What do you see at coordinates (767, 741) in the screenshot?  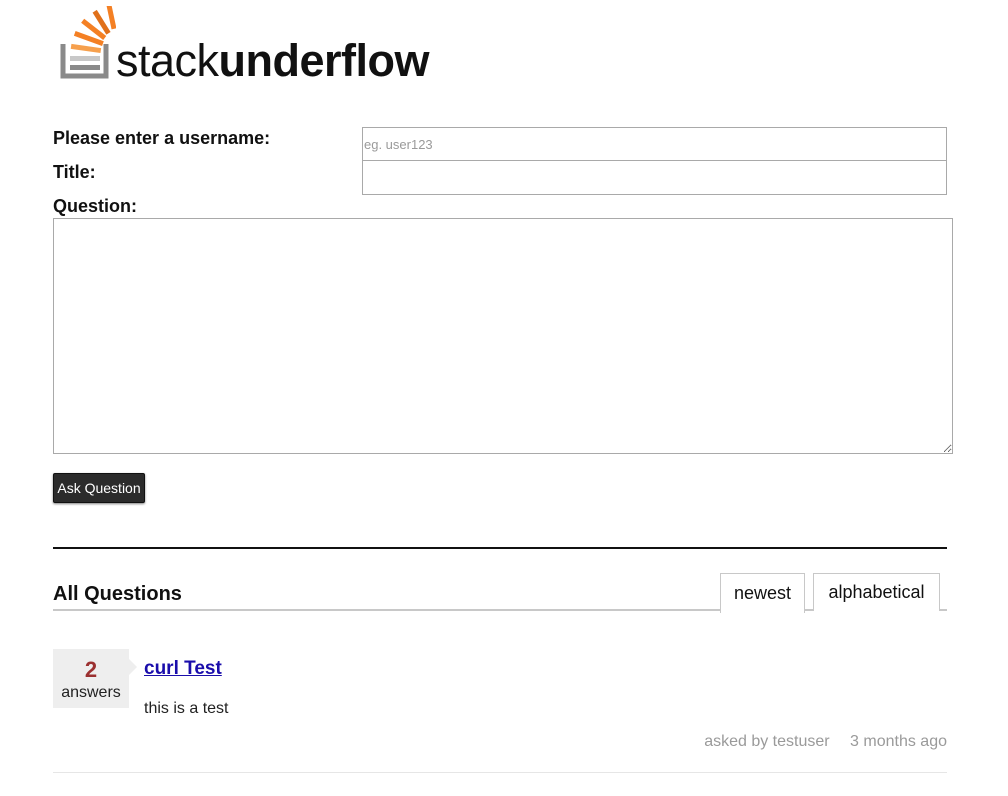 I see `asked-by: asked by testuser` at bounding box center [767, 741].